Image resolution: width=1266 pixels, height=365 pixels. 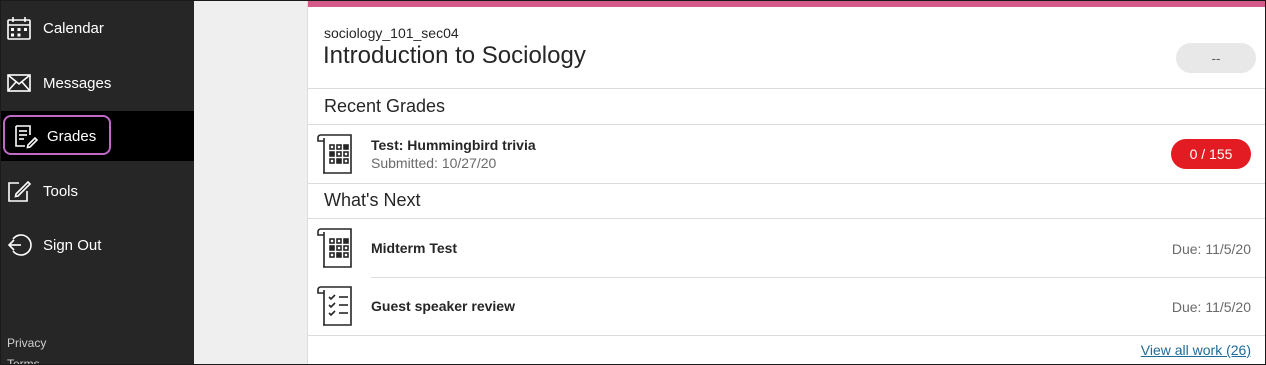 I want to click on overall-grade-pill: --, so click(x=1216, y=58).